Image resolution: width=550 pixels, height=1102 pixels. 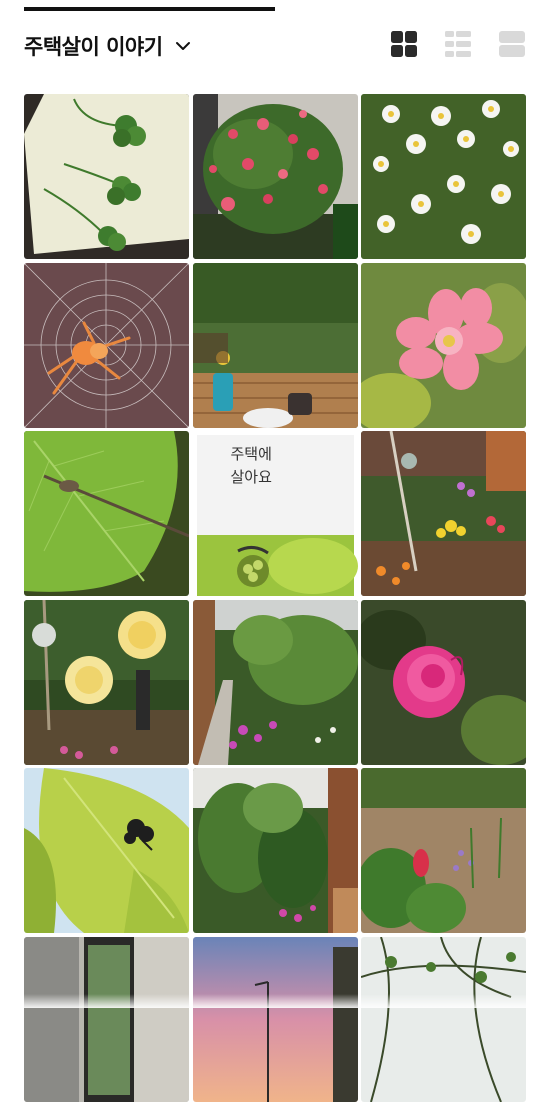 I want to click on yellow-roses-photo, so click(x=106, y=682).